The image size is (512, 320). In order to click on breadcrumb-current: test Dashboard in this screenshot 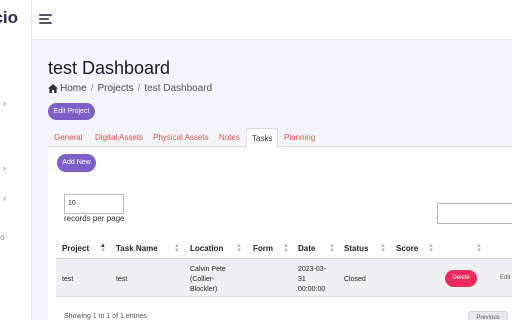, I will do `click(178, 88)`.